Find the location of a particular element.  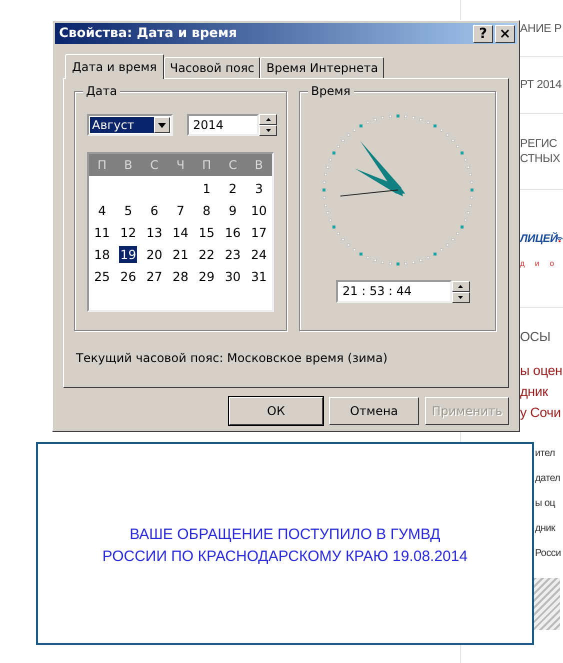

calendar-day: 25 is located at coordinates (102, 276).